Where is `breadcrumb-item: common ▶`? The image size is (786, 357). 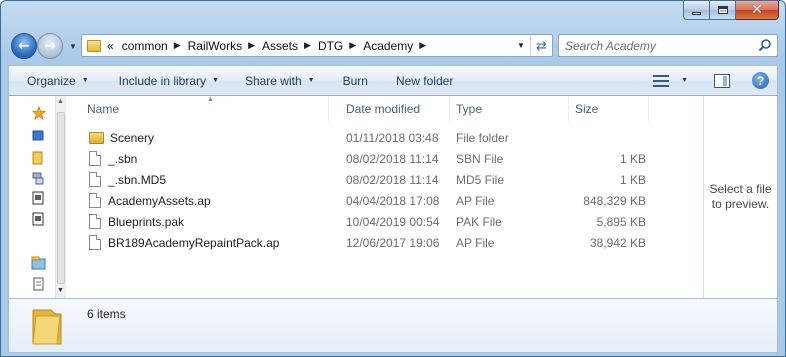 breadcrumb-item: common ▶ is located at coordinates (155, 46).